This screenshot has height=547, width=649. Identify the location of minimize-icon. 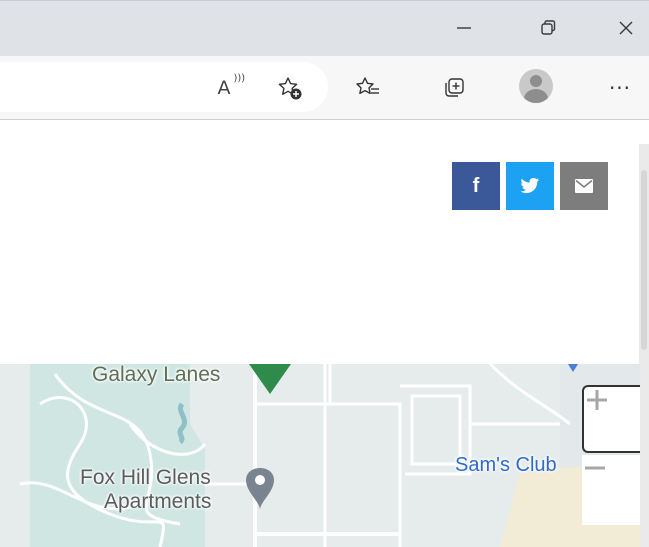
(464, 28).